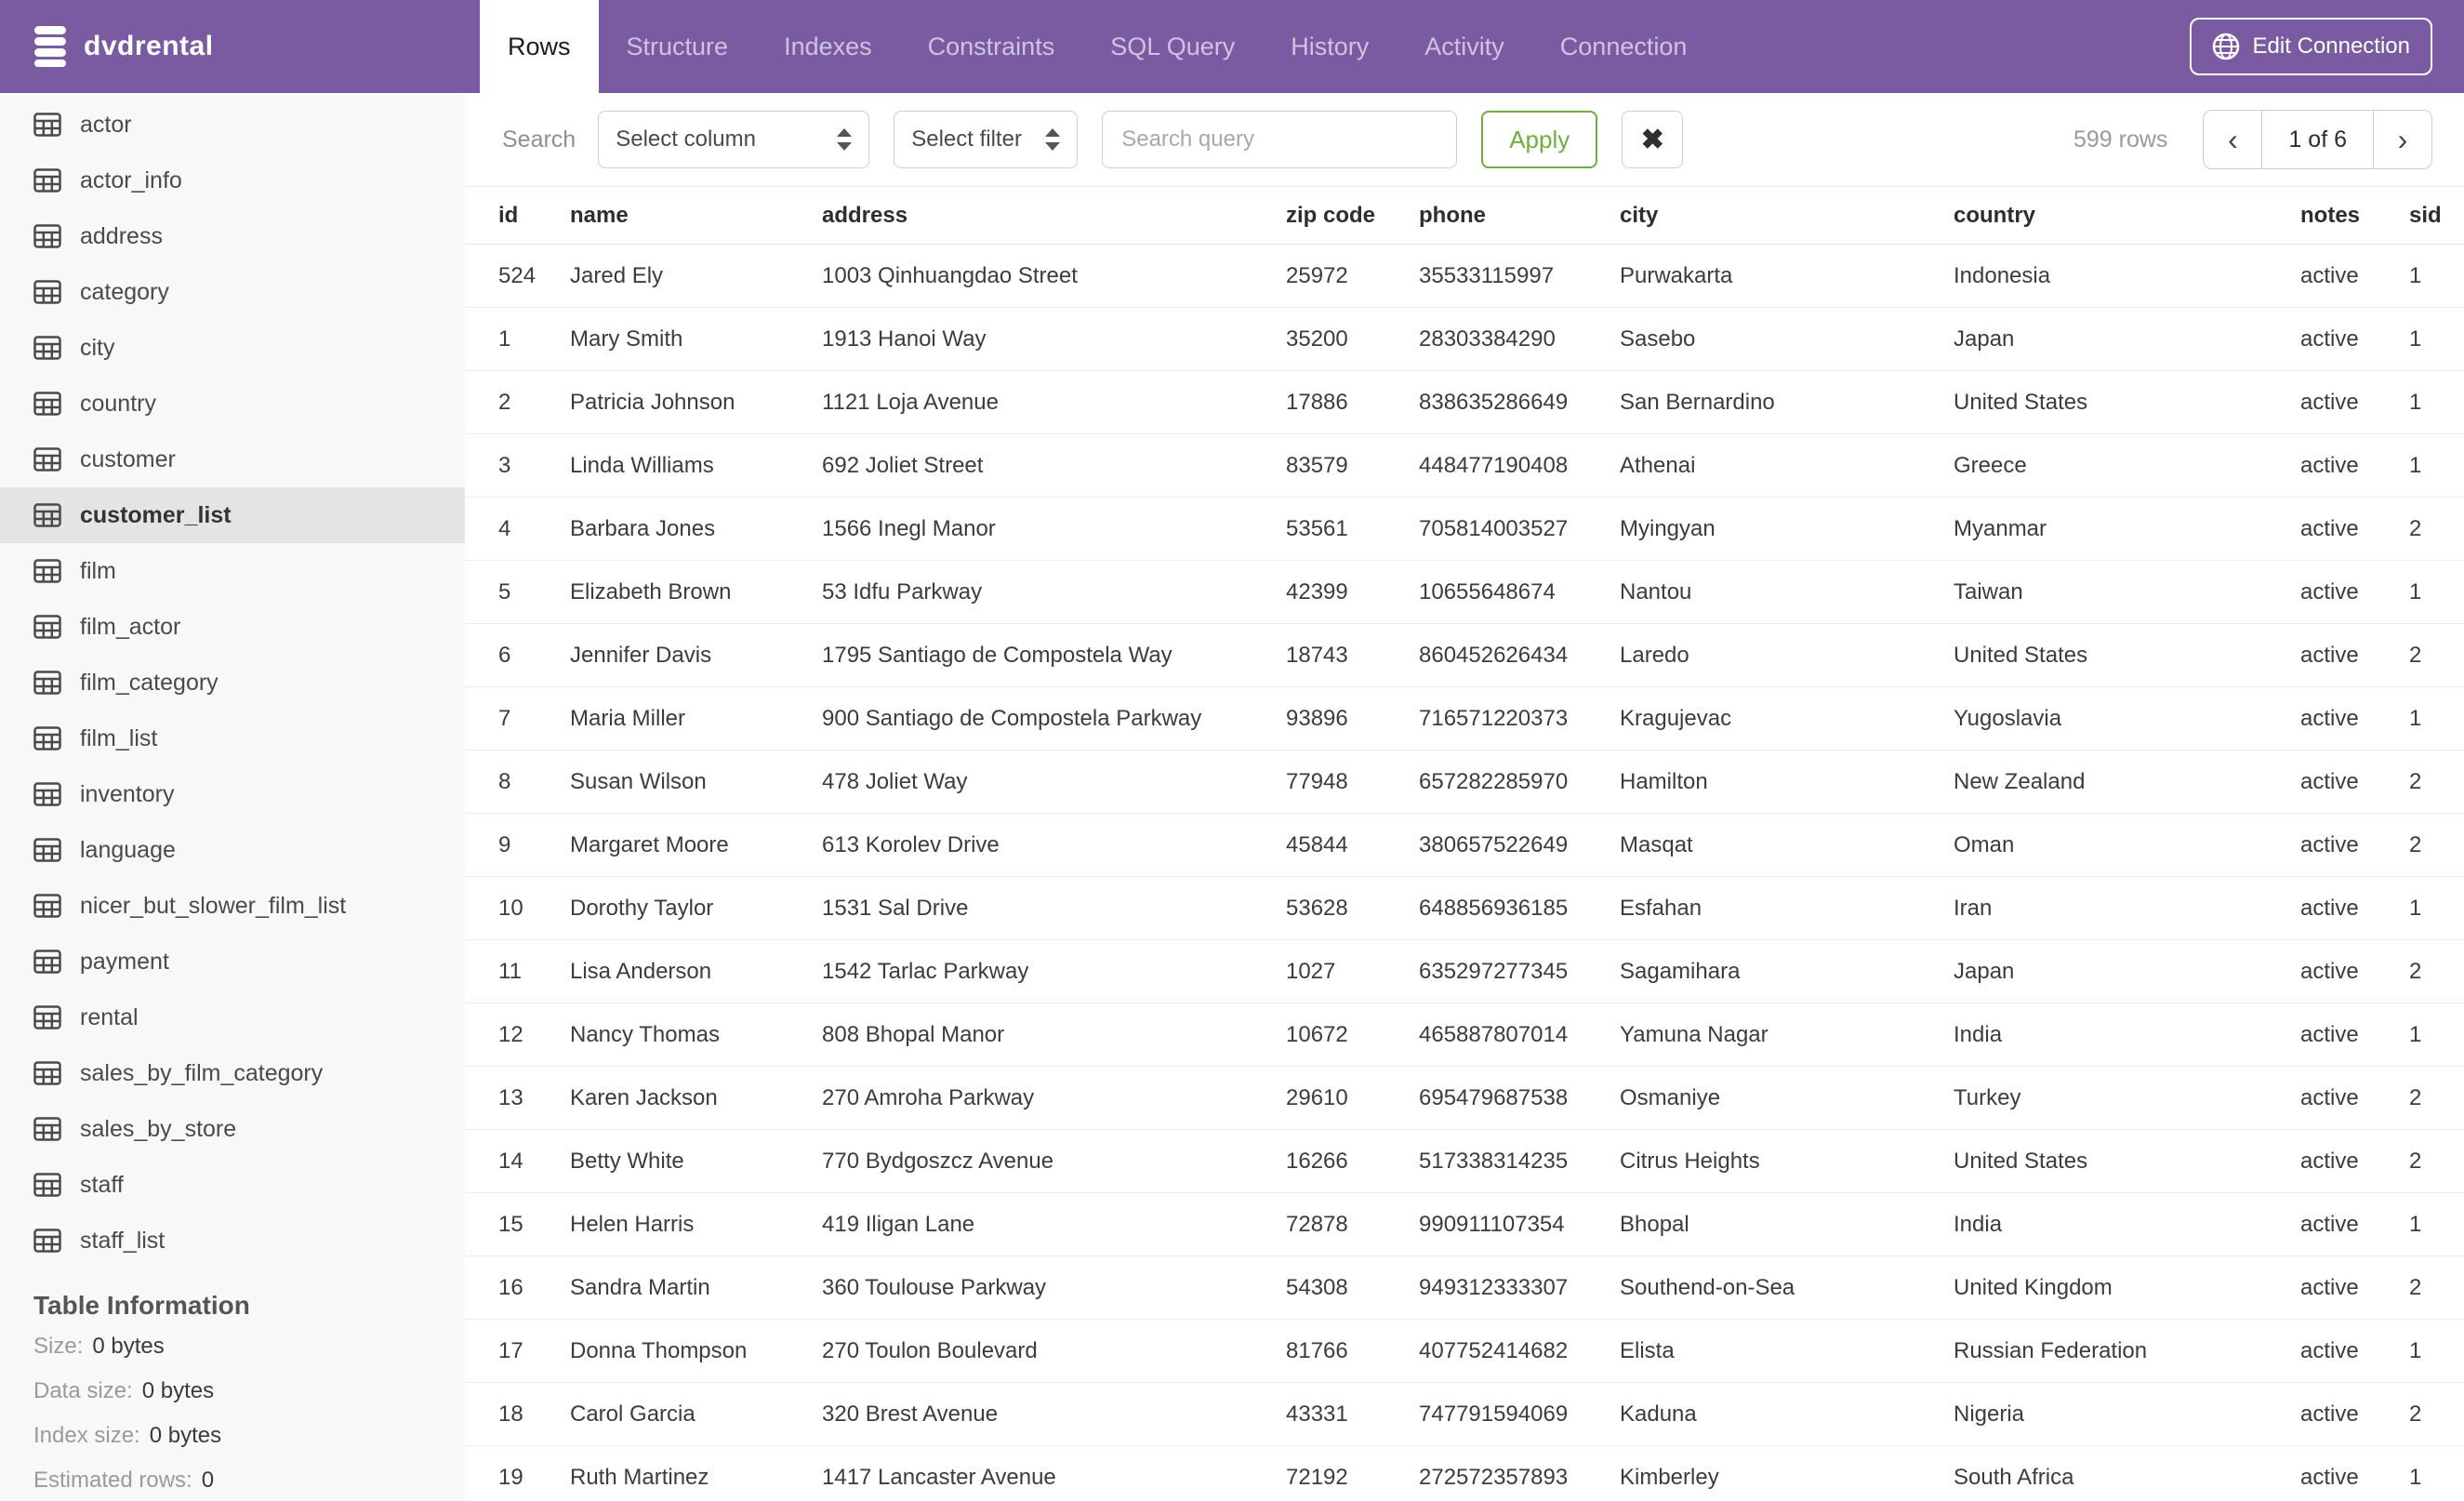 Image resolution: width=2464 pixels, height=1501 pixels. Describe the element at coordinates (1054, 339) in the screenshot. I see `cell-address: 1913 Hanoi Way` at that location.